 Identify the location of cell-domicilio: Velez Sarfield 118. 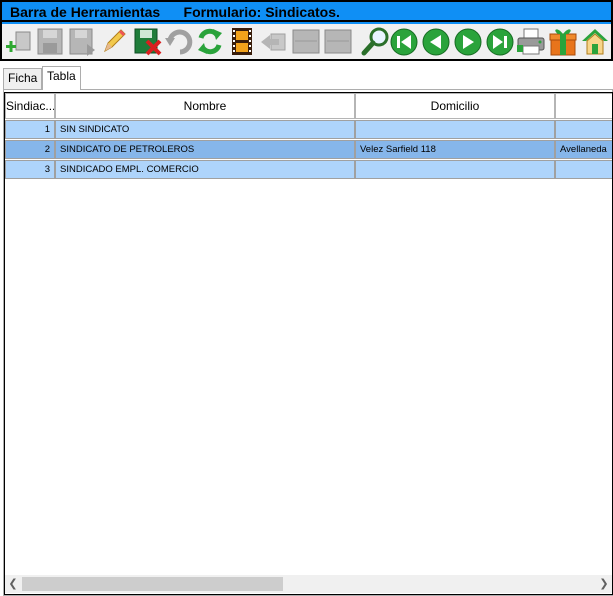
(455, 149).